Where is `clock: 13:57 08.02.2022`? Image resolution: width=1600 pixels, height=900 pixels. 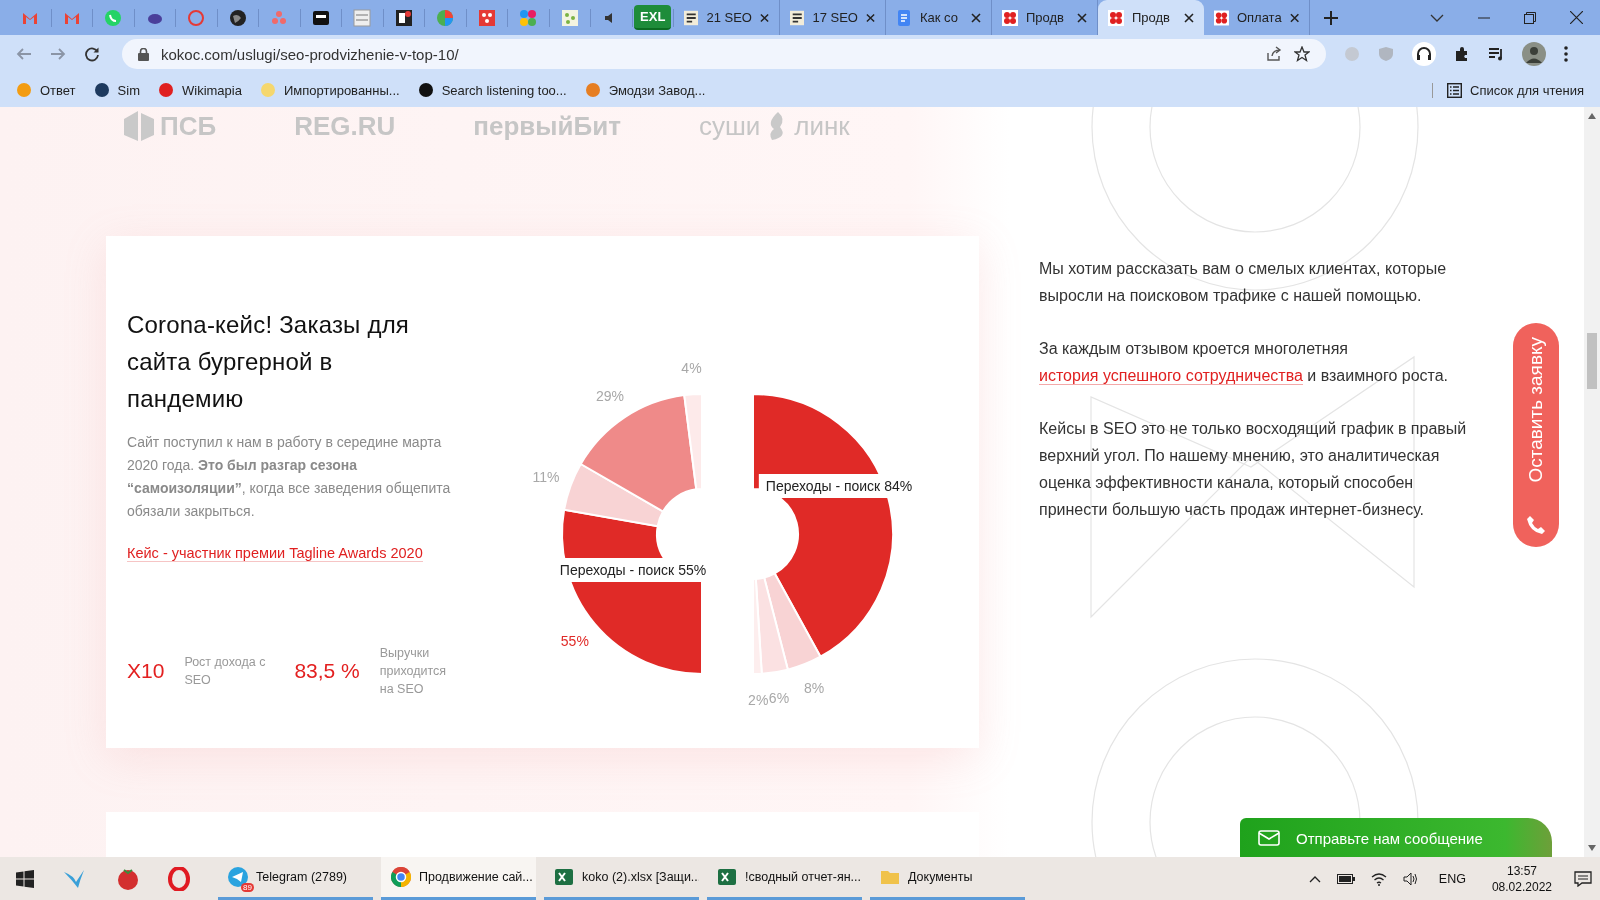
clock: 13:57 08.02.2022 is located at coordinates (1521, 878).